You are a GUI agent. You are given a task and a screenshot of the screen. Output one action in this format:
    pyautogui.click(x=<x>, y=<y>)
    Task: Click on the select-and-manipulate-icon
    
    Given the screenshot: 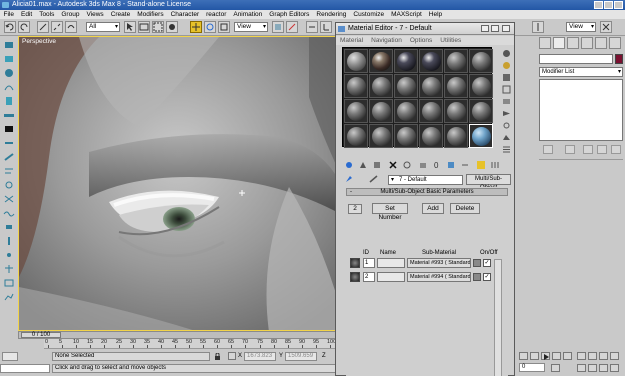 What is the action you would take?
    pyautogui.click(x=292, y=27)
    